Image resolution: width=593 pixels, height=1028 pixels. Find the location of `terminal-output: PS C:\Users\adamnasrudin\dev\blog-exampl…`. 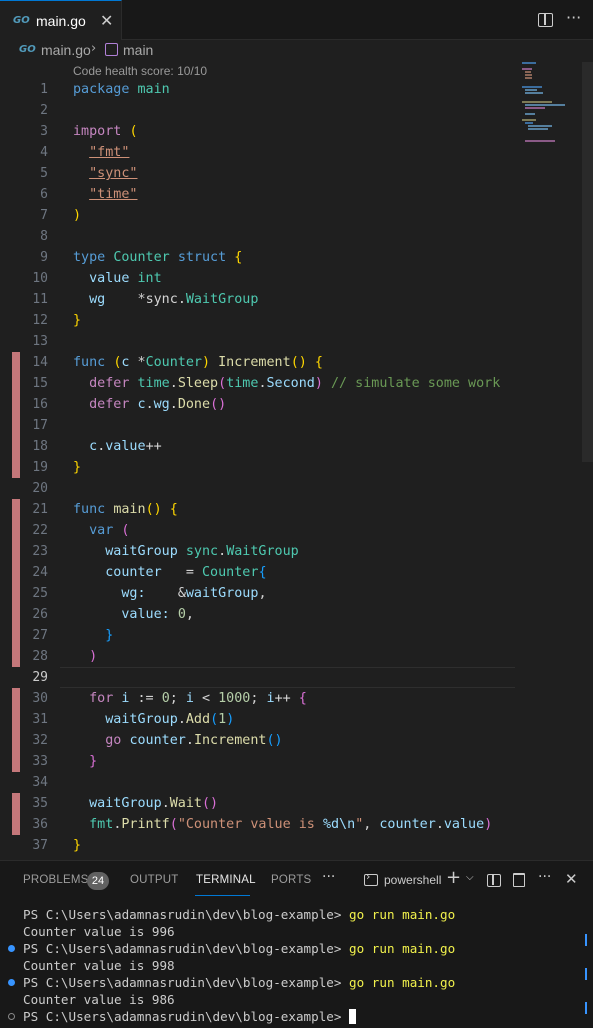

terminal-output: PS C:\Users\adamnasrudin\dev\blog-exampl… is located at coordinates (296, 965).